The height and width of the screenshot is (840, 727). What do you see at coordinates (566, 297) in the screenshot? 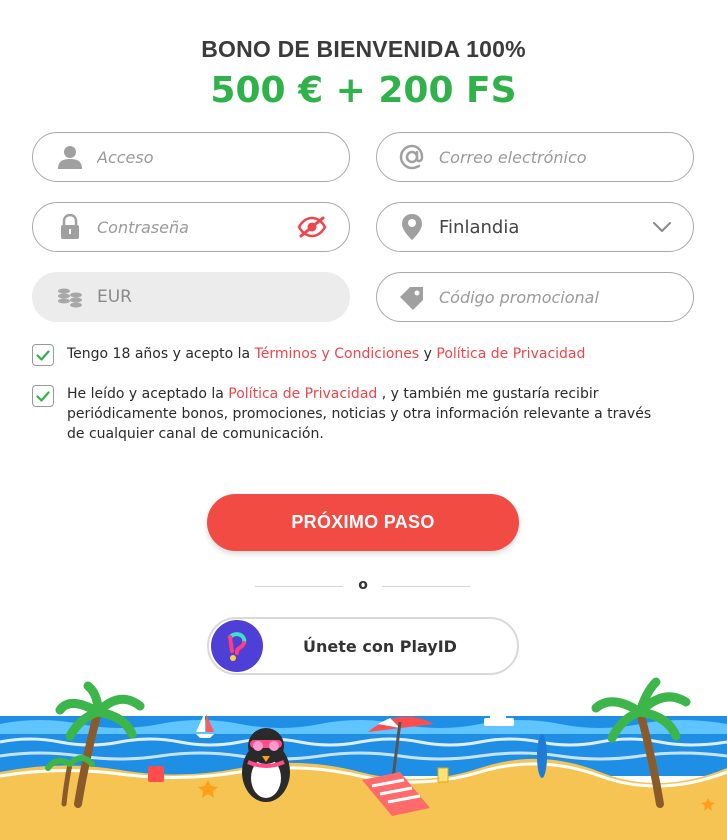
I see `promo-code-input` at bounding box center [566, 297].